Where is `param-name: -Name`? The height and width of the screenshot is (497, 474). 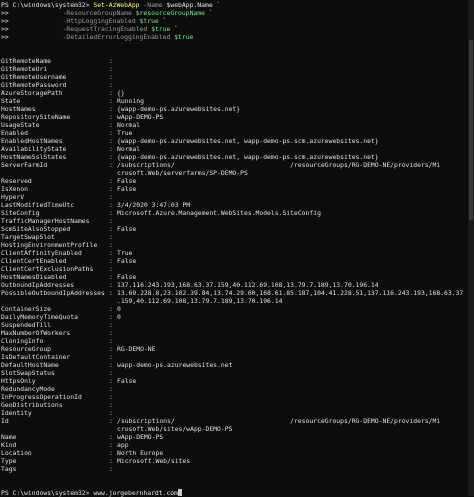
param-name: -Name is located at coordinates (153, 5).